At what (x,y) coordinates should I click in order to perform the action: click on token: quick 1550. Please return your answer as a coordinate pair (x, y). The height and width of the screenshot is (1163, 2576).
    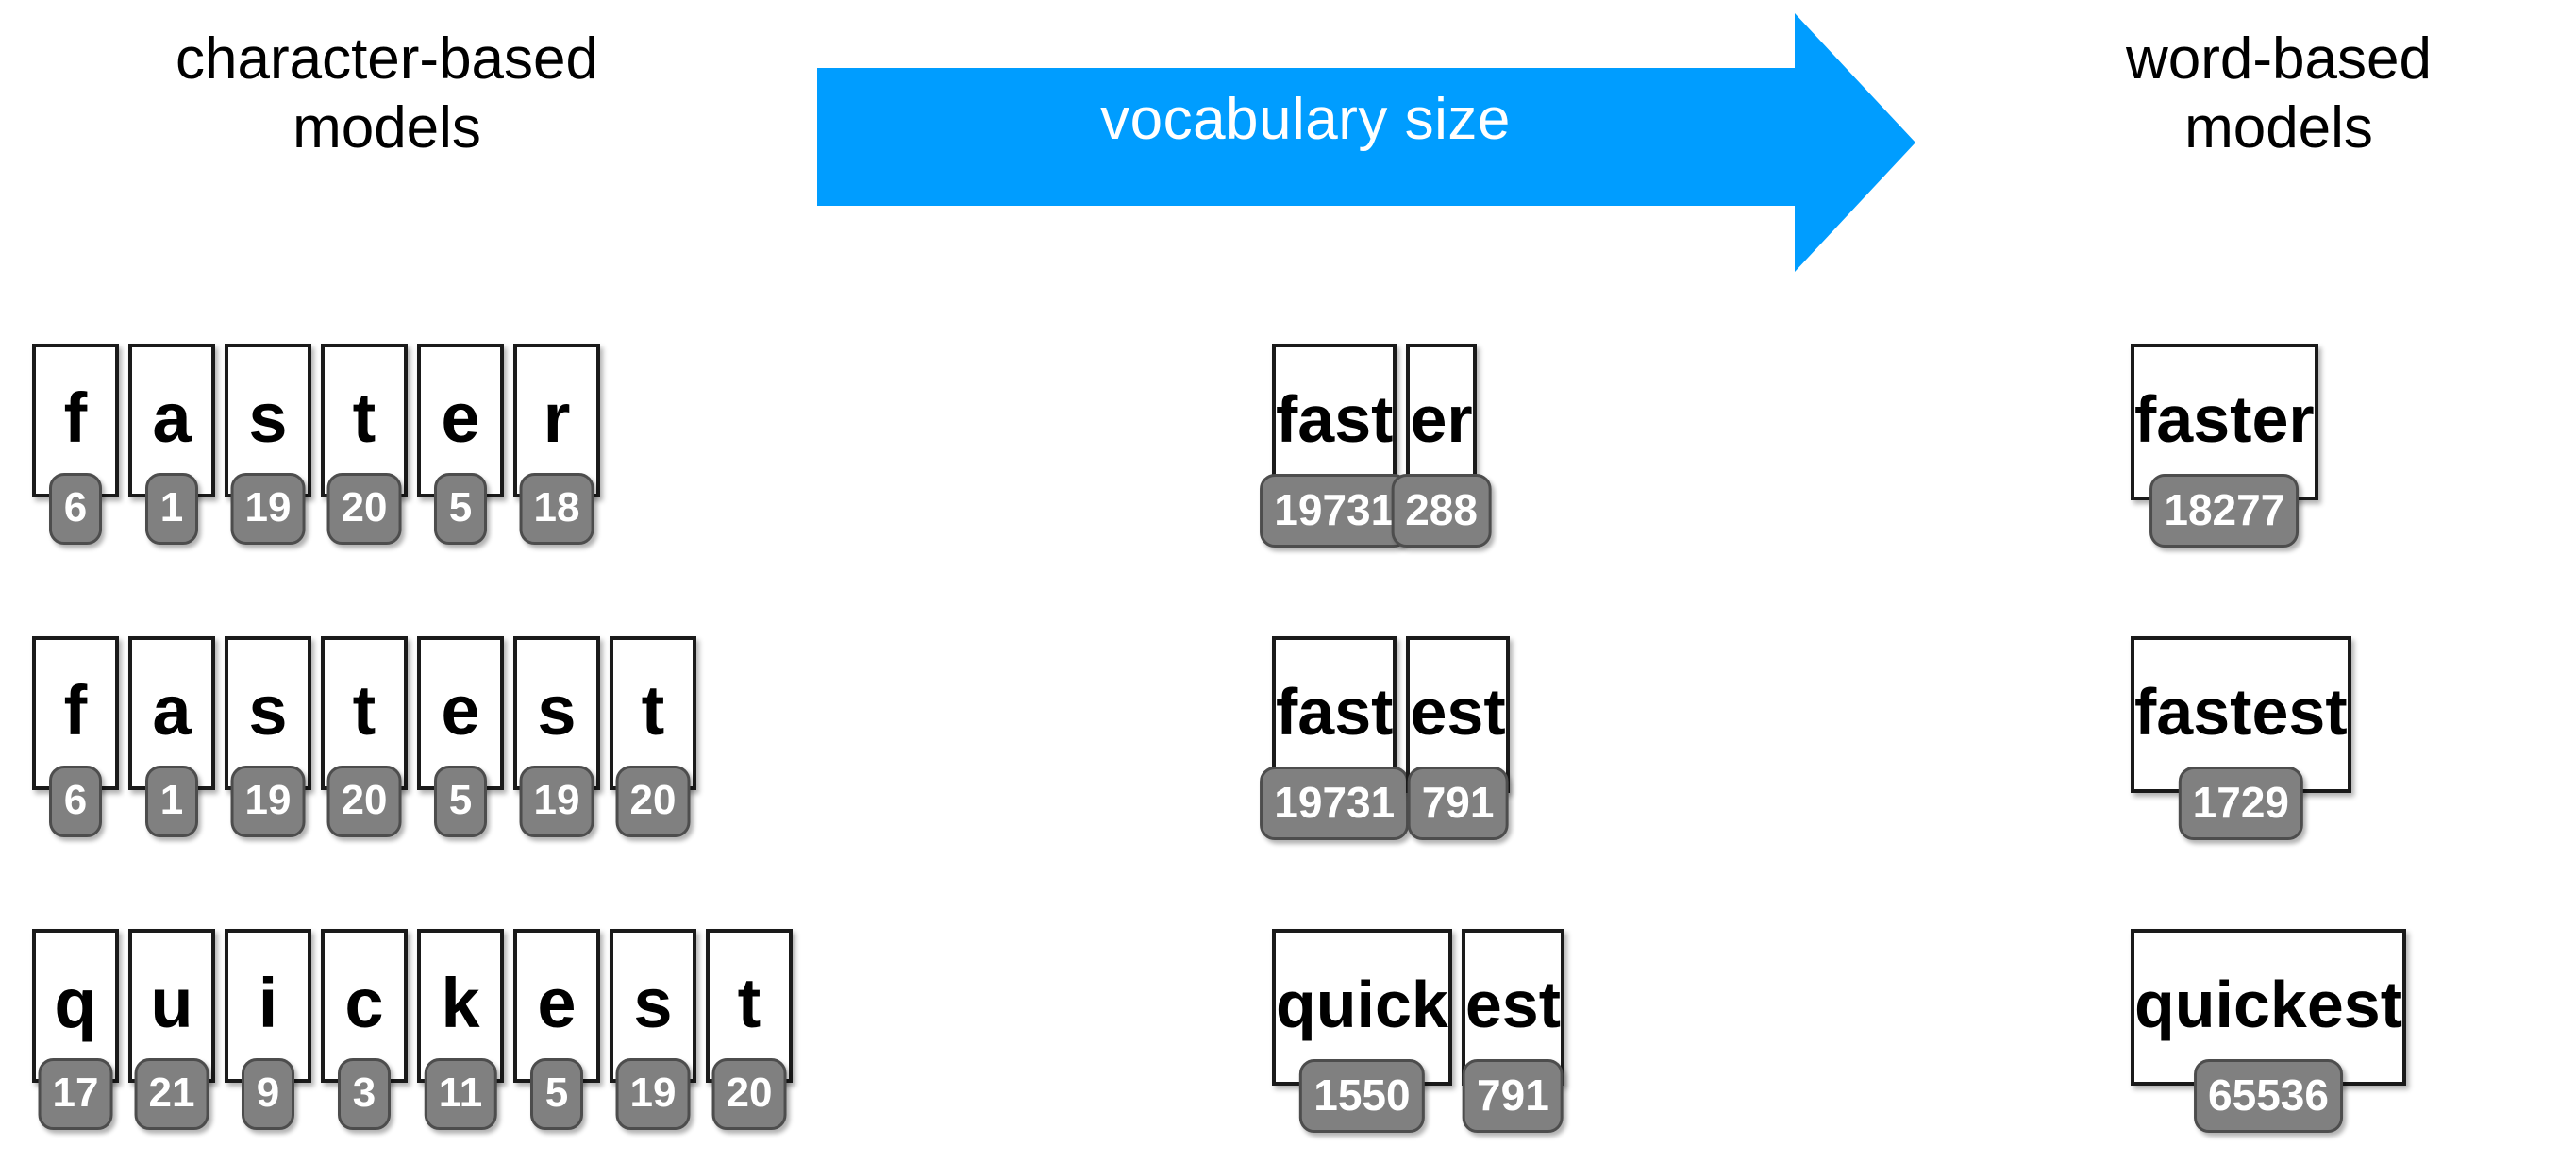
    Looking at the image, I should click on (1362, 1031).